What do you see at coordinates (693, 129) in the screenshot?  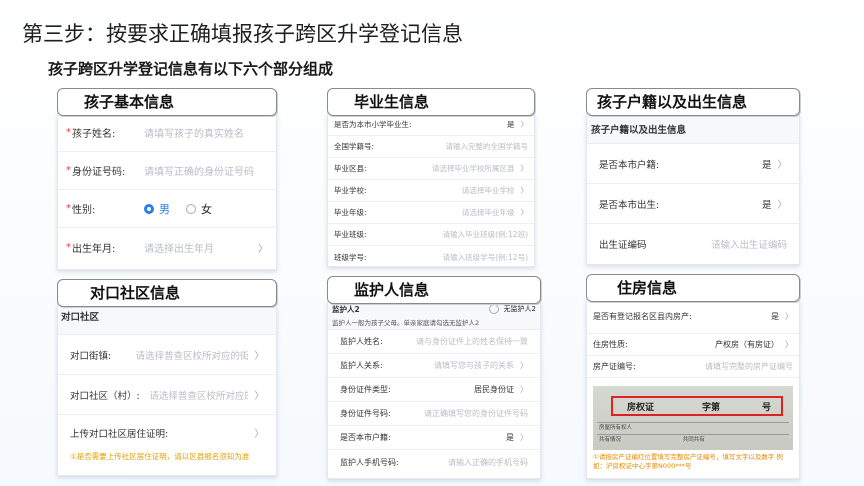 I see `card-section-title: 孩子户籍以及出生信息` at bounding box center [693, 129].